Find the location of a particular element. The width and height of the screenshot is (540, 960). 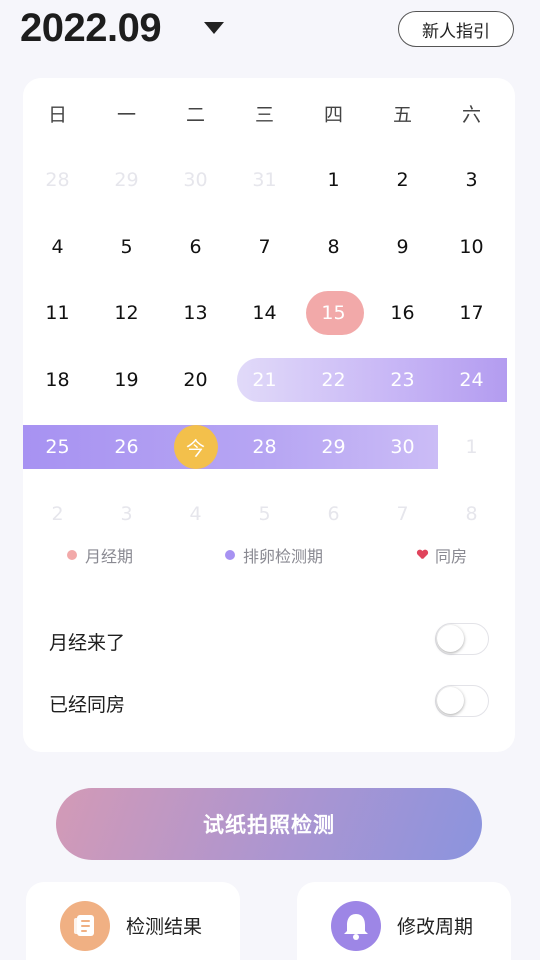

legend-intercourse-label: 同房 is located at coordinates (451, 556).